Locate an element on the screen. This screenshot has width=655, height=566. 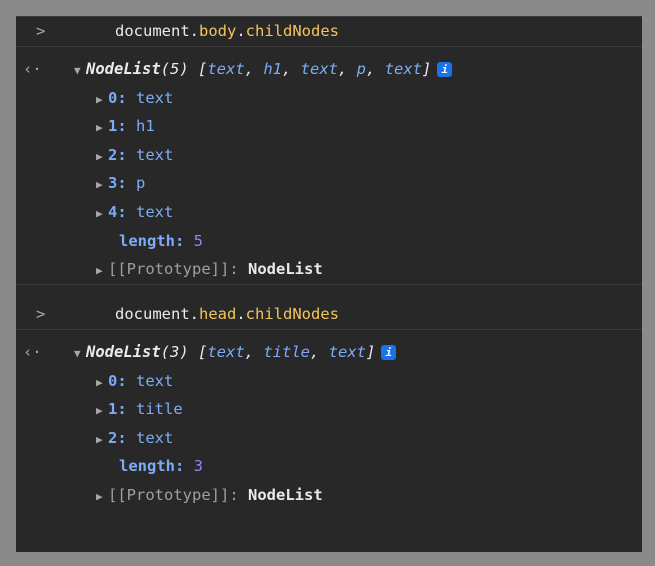
length-value: 5 is located at coordinates (198, 240).